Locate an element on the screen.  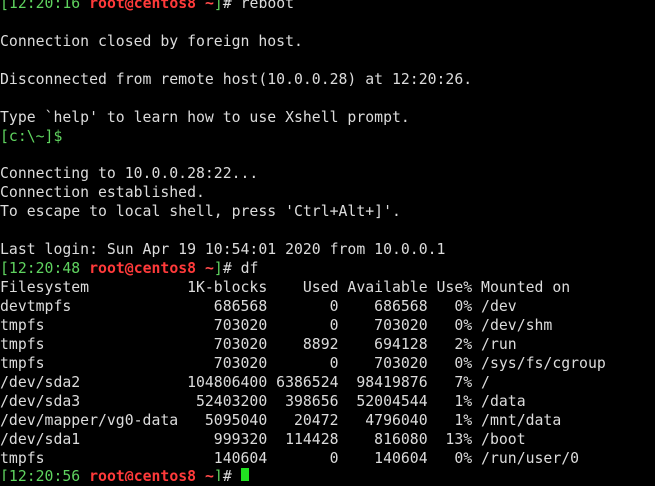
terminal-line: [c:\~]$ is located at coordinates (327, 137).